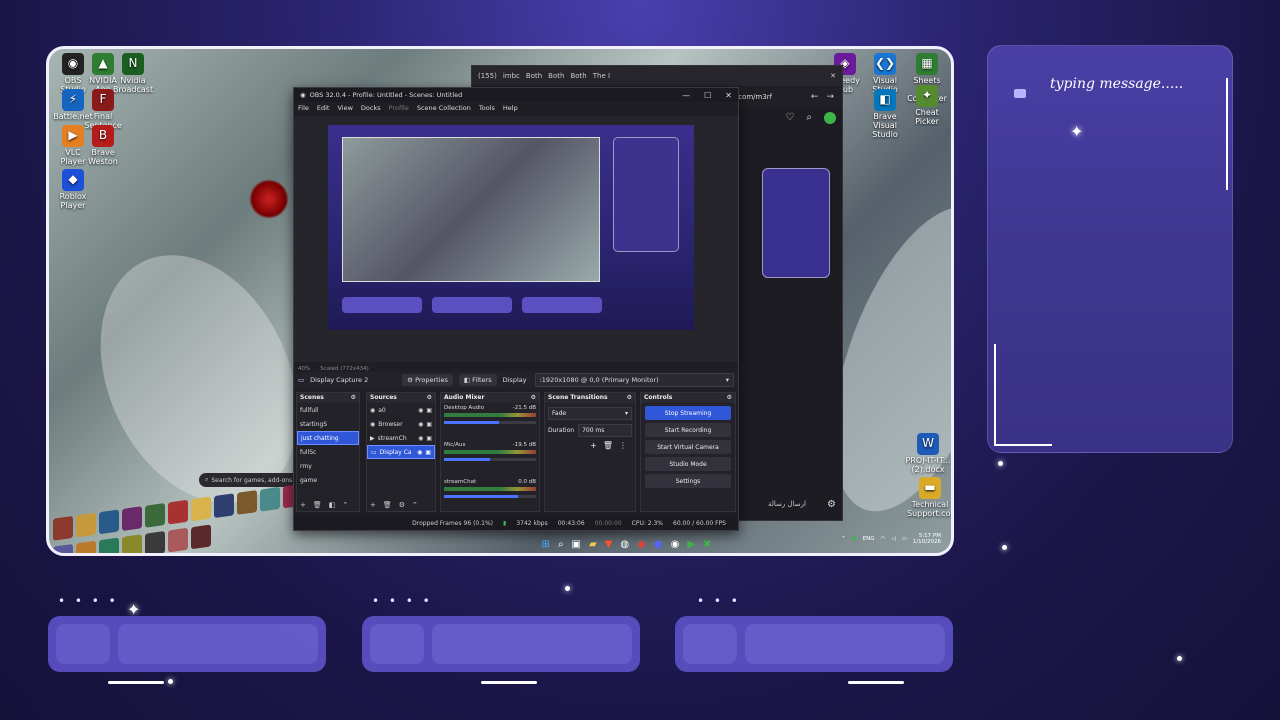 This screenshot has width=1280, height=720. Describe the element at coordinates (516, 244) in the screenshot. I see `obs-preview: 40% Scaled (772x434)` at that location.